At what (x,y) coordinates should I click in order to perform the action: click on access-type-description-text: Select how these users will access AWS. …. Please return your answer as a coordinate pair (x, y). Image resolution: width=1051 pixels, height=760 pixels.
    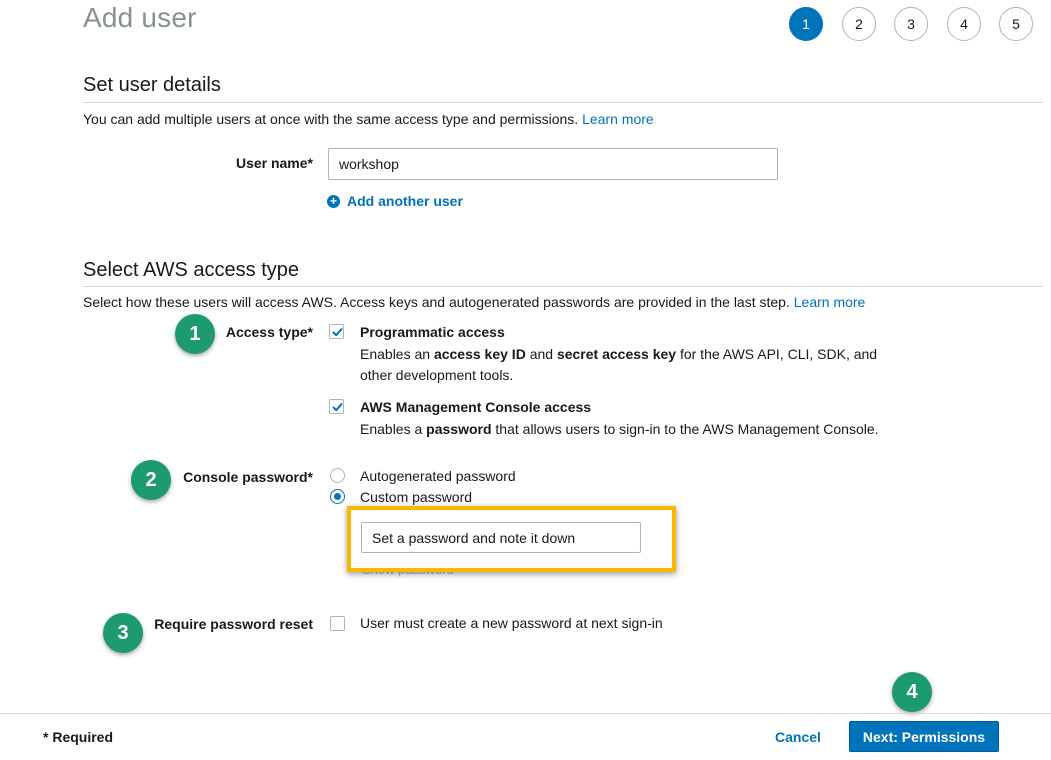
    Looking at the image, I should click on (436, 302).